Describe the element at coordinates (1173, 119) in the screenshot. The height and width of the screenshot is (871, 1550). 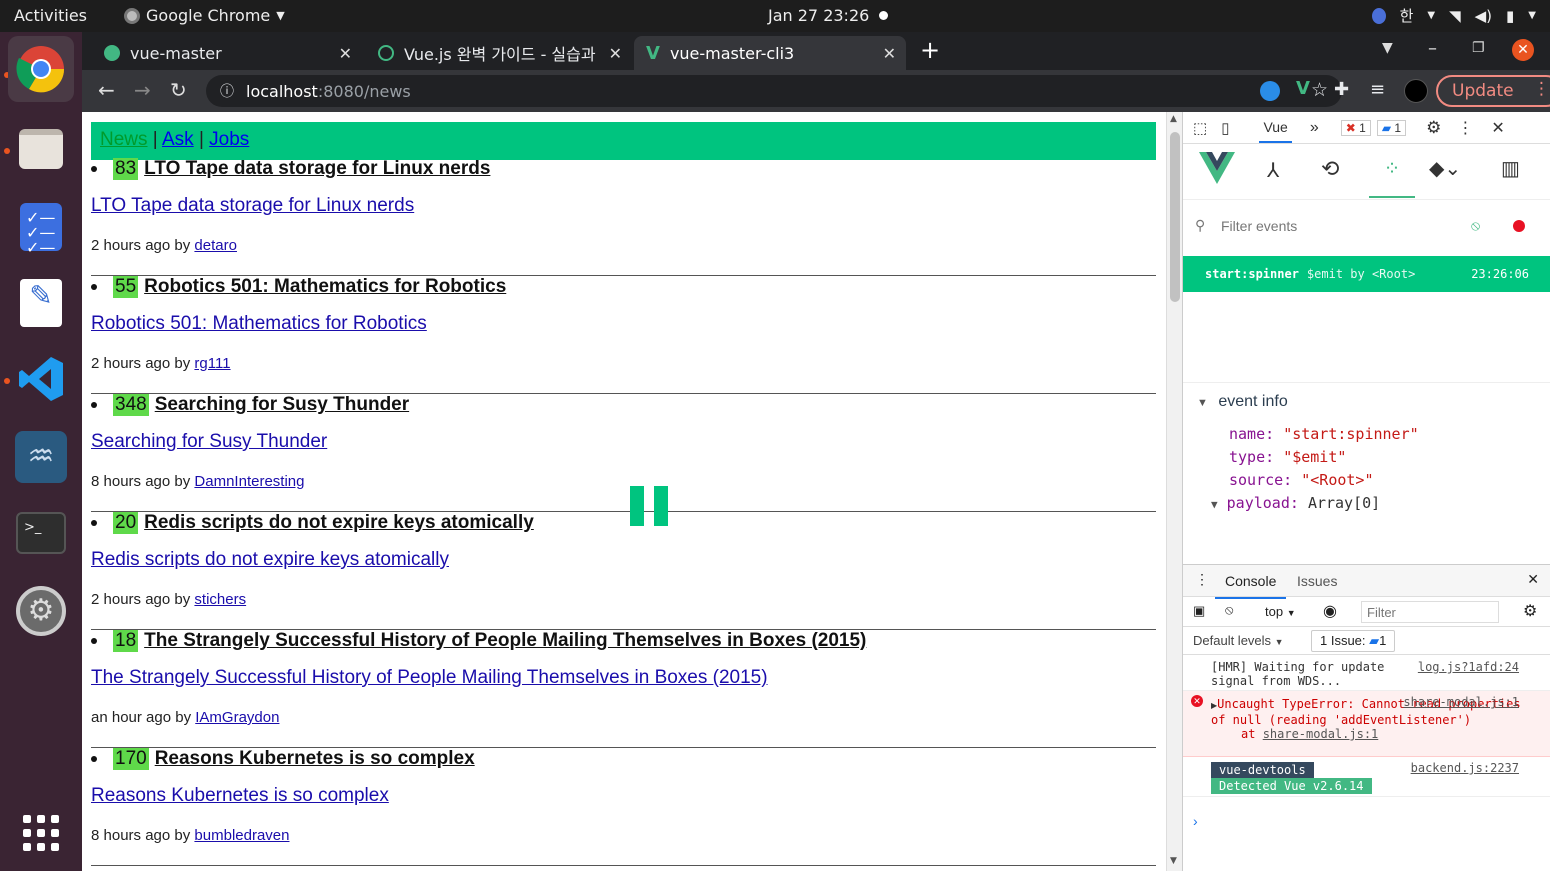
I see `scroll-up-icon: ▲` at that location.